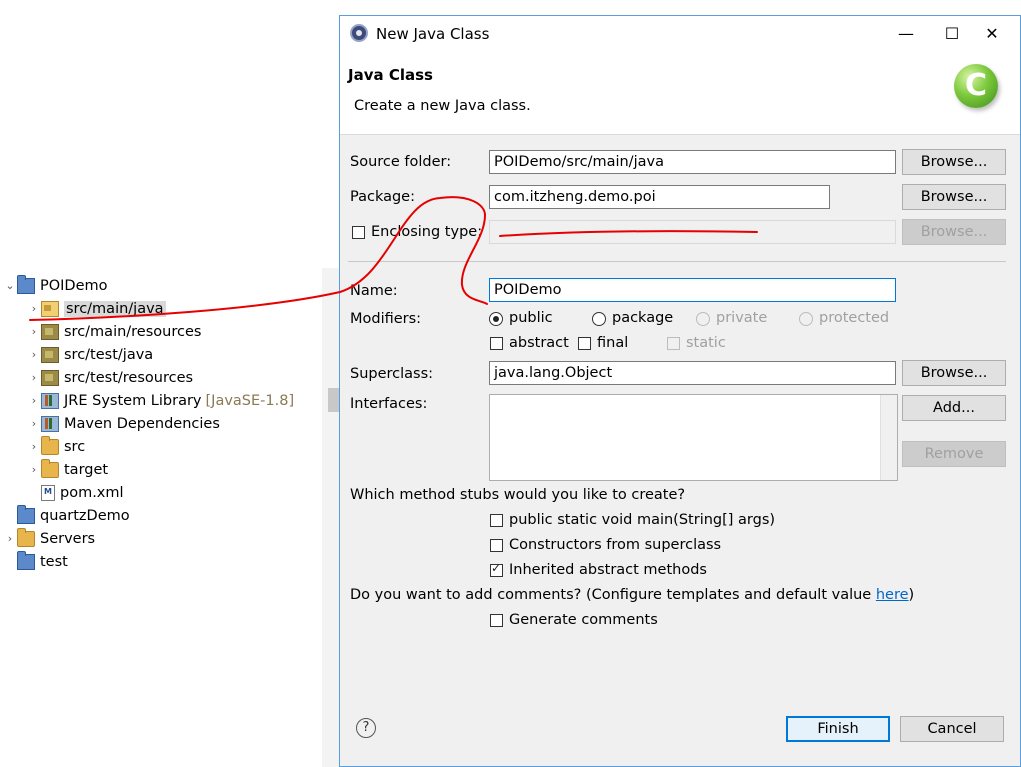 This screenshot has height=767, width=1021. Describe the element at coordinates (75, 446) in the screenshot. I see `tree-item-label: src` at that location.